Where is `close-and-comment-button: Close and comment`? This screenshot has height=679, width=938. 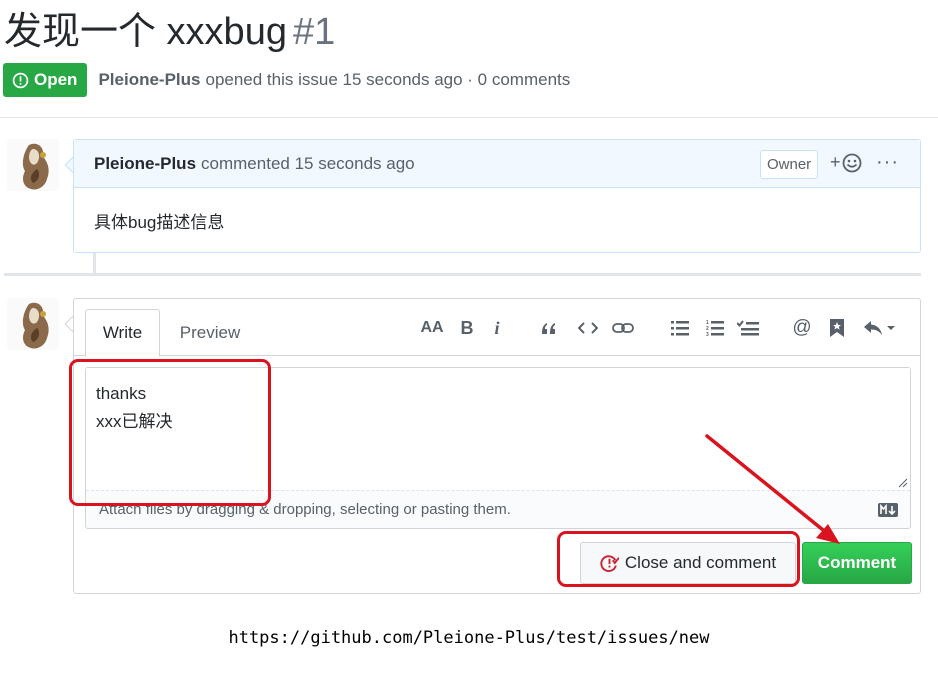 close-and-comment-button: Close and comment is located at coordinates (688, 563).